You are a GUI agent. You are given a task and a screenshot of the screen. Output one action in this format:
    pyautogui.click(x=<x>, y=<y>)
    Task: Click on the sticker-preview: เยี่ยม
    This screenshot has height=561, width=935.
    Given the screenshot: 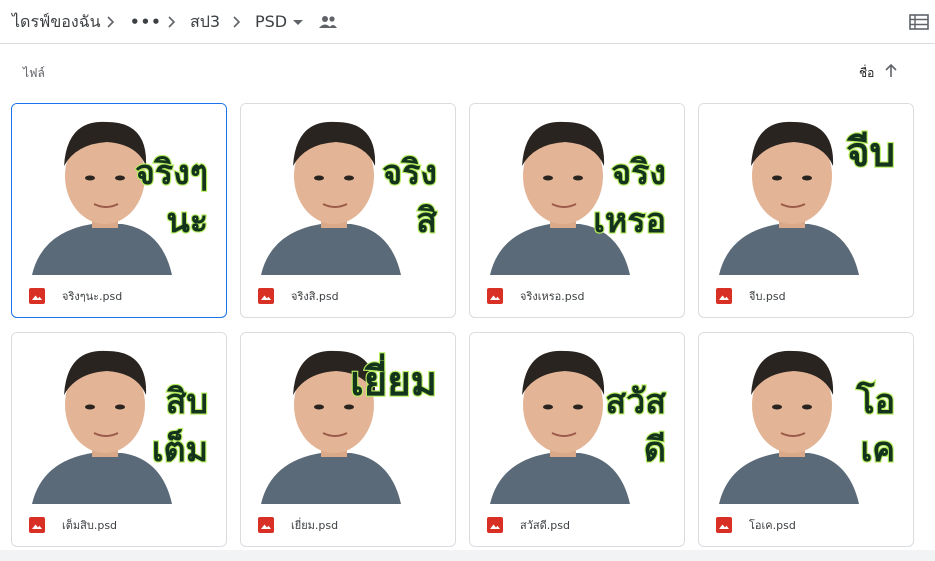 What is the action you would take?
    pyautogui.click(x=349, y=427)
    